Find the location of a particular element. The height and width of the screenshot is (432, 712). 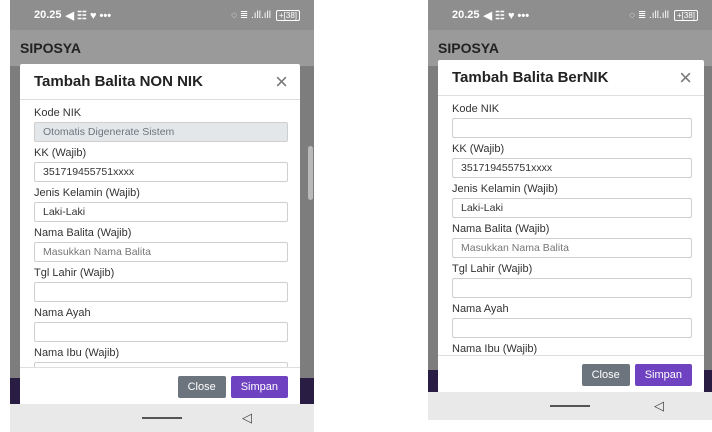

dialog-header: Tambah Balita BerNIK × is located at coordinates (571, 78).